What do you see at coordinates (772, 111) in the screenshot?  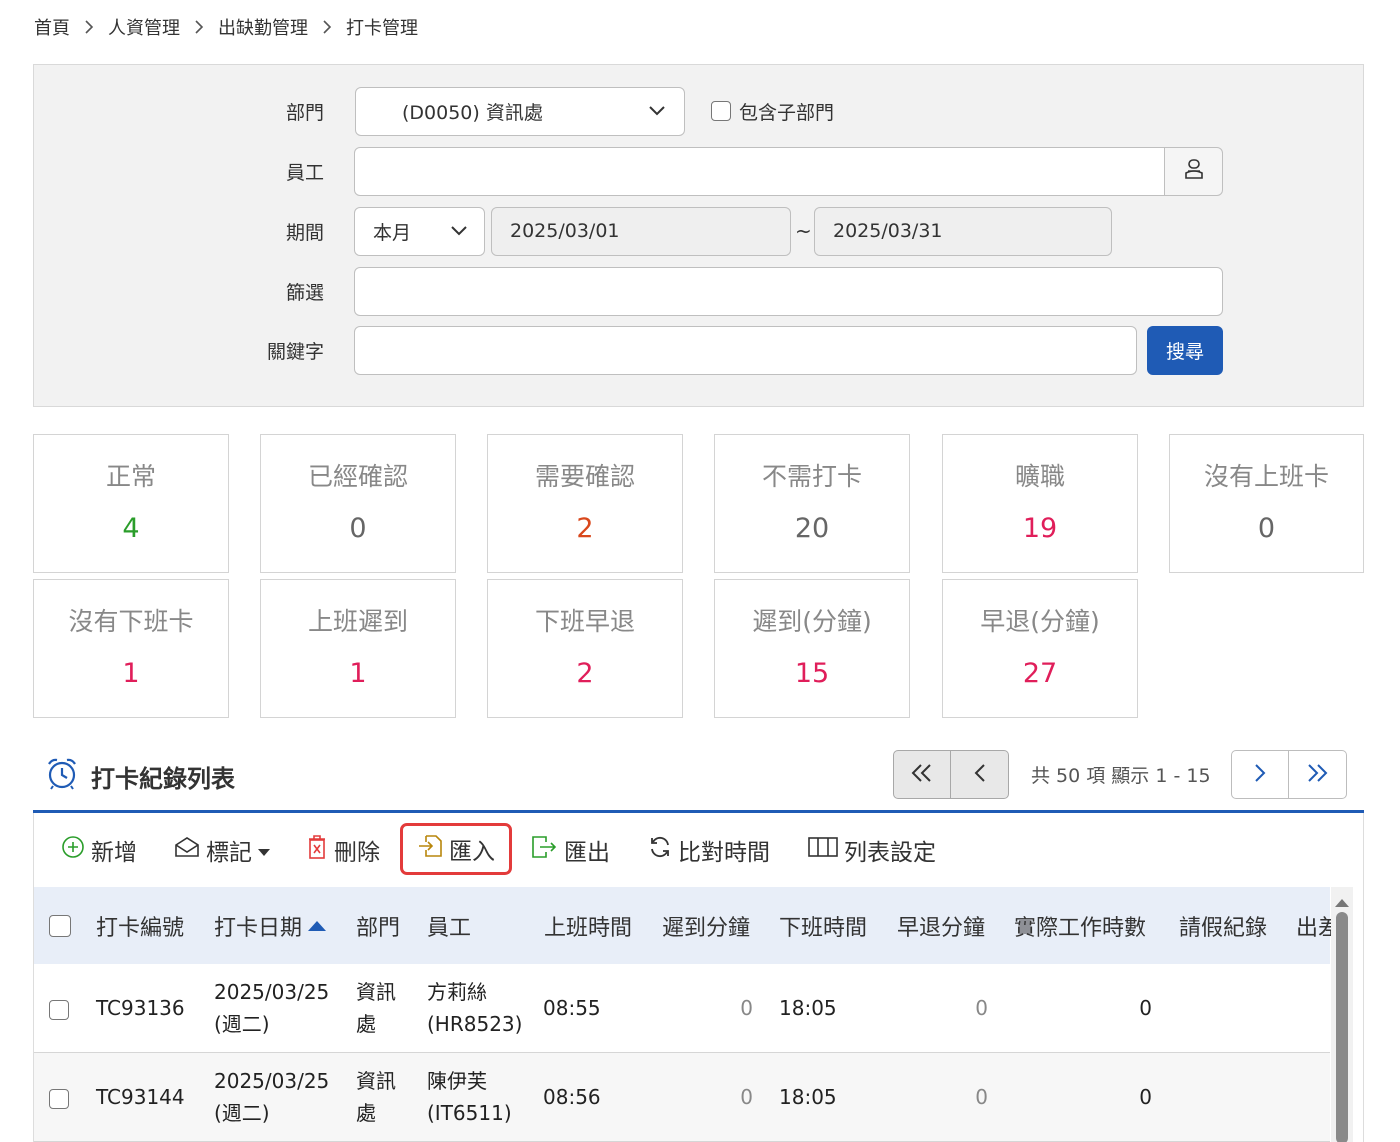 I see `include-subdept-option: 包含子部門` at bounding box center [772, 111].